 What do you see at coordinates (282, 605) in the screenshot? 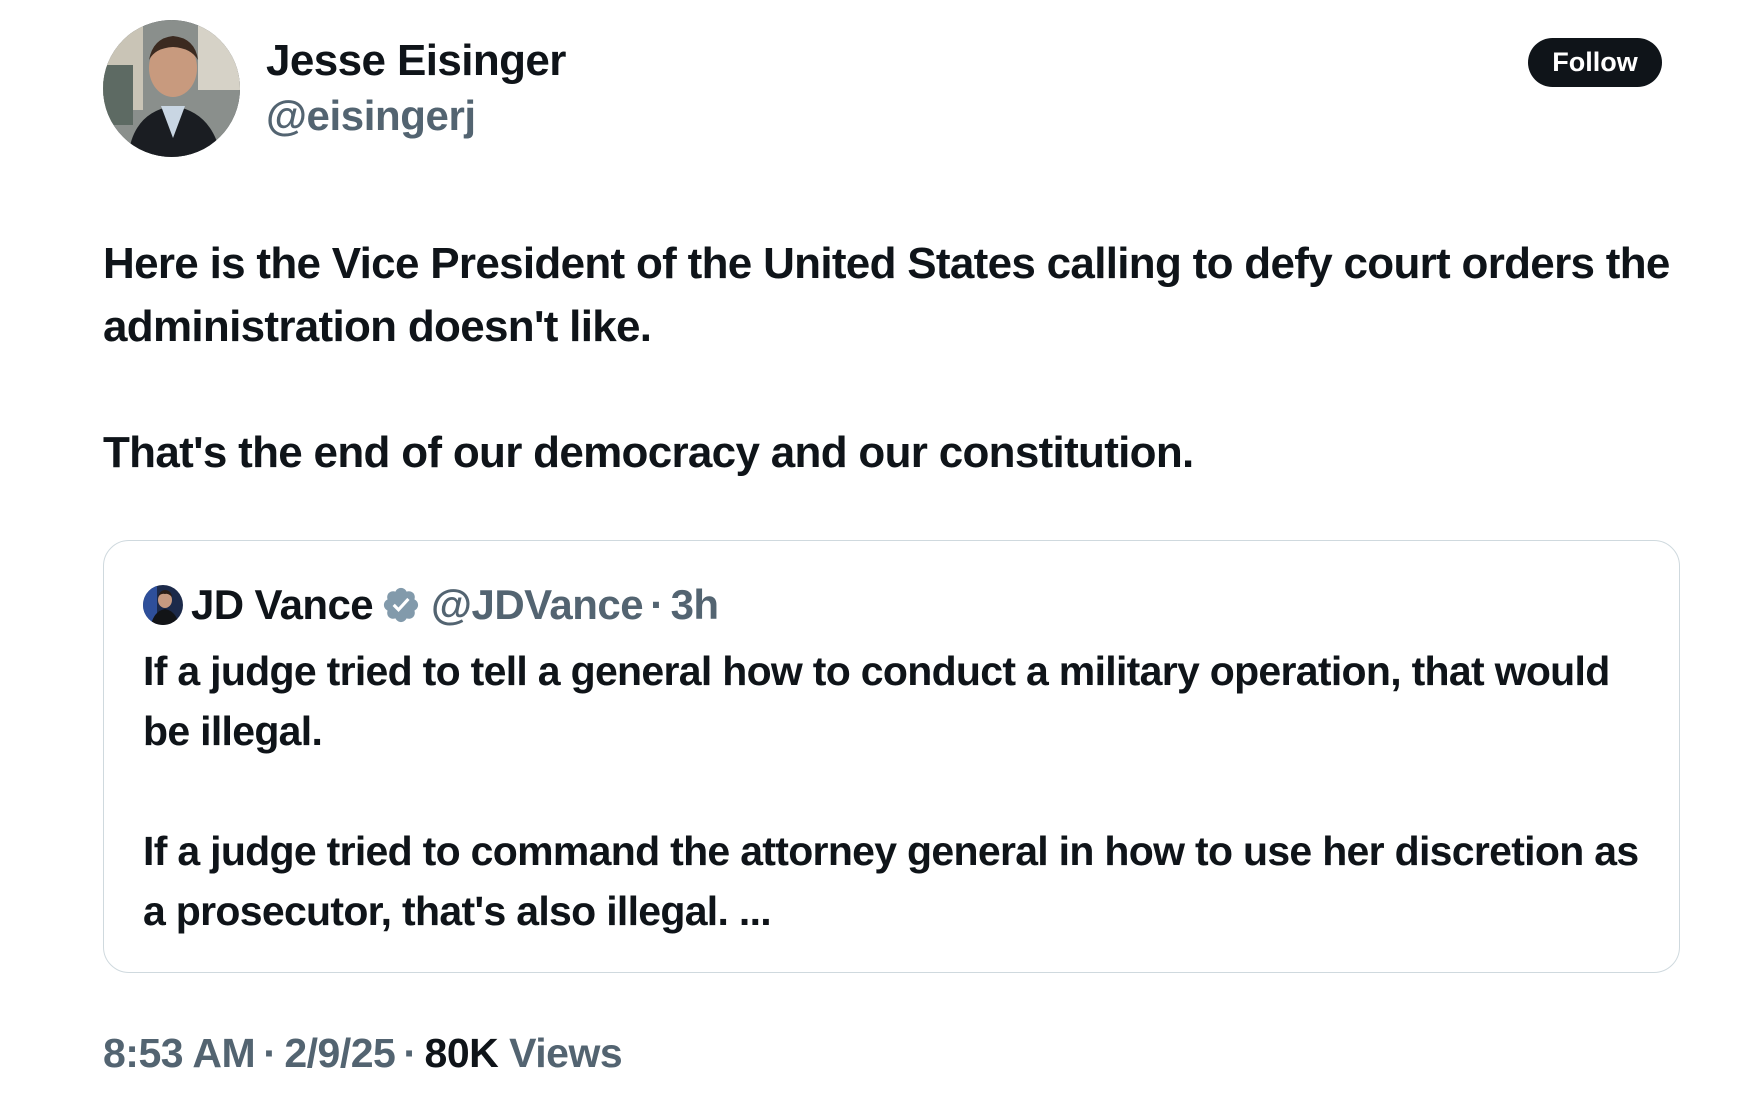
I see `quoted-author-name: JD Vance` at bounding box center [282, 605].